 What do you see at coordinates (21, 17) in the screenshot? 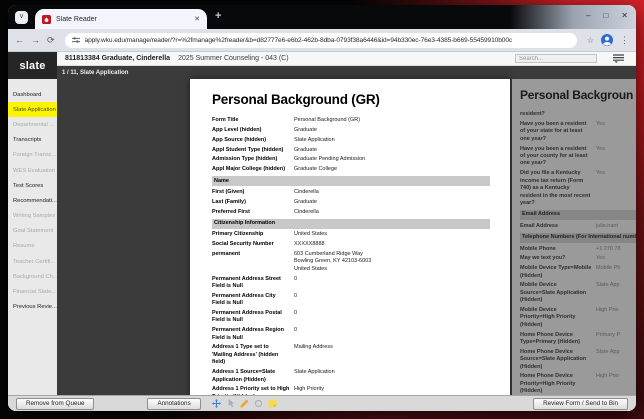
I see `tab-search-icon: v` at bounding box center [21, 17].